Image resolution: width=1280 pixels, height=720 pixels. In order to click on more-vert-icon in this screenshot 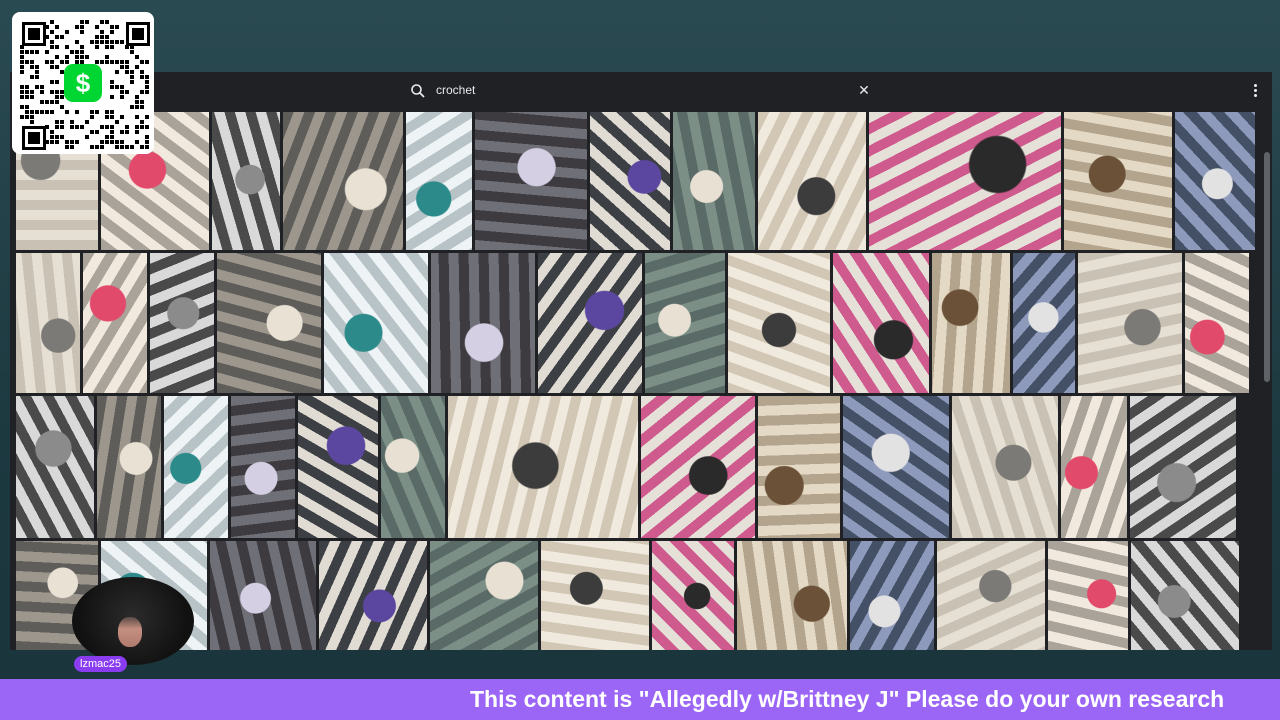, I will do `click(1255, 91)`.